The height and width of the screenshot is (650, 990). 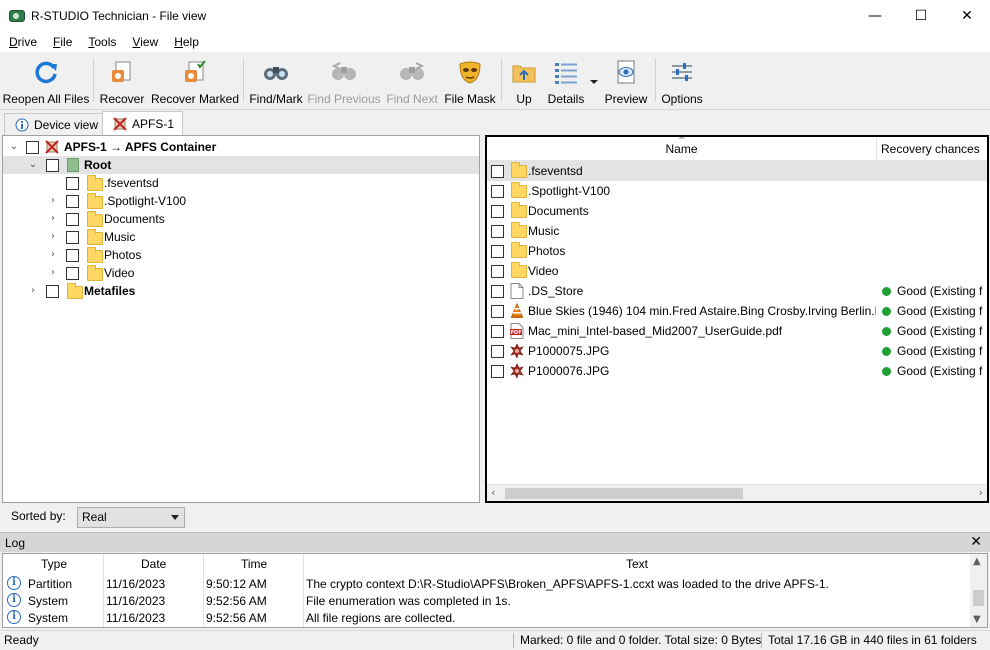 What do you see at coordinates (493, 492) in the screenshot?
I see `scroll-left-icon: ‹` at bounding box center [493, 492].